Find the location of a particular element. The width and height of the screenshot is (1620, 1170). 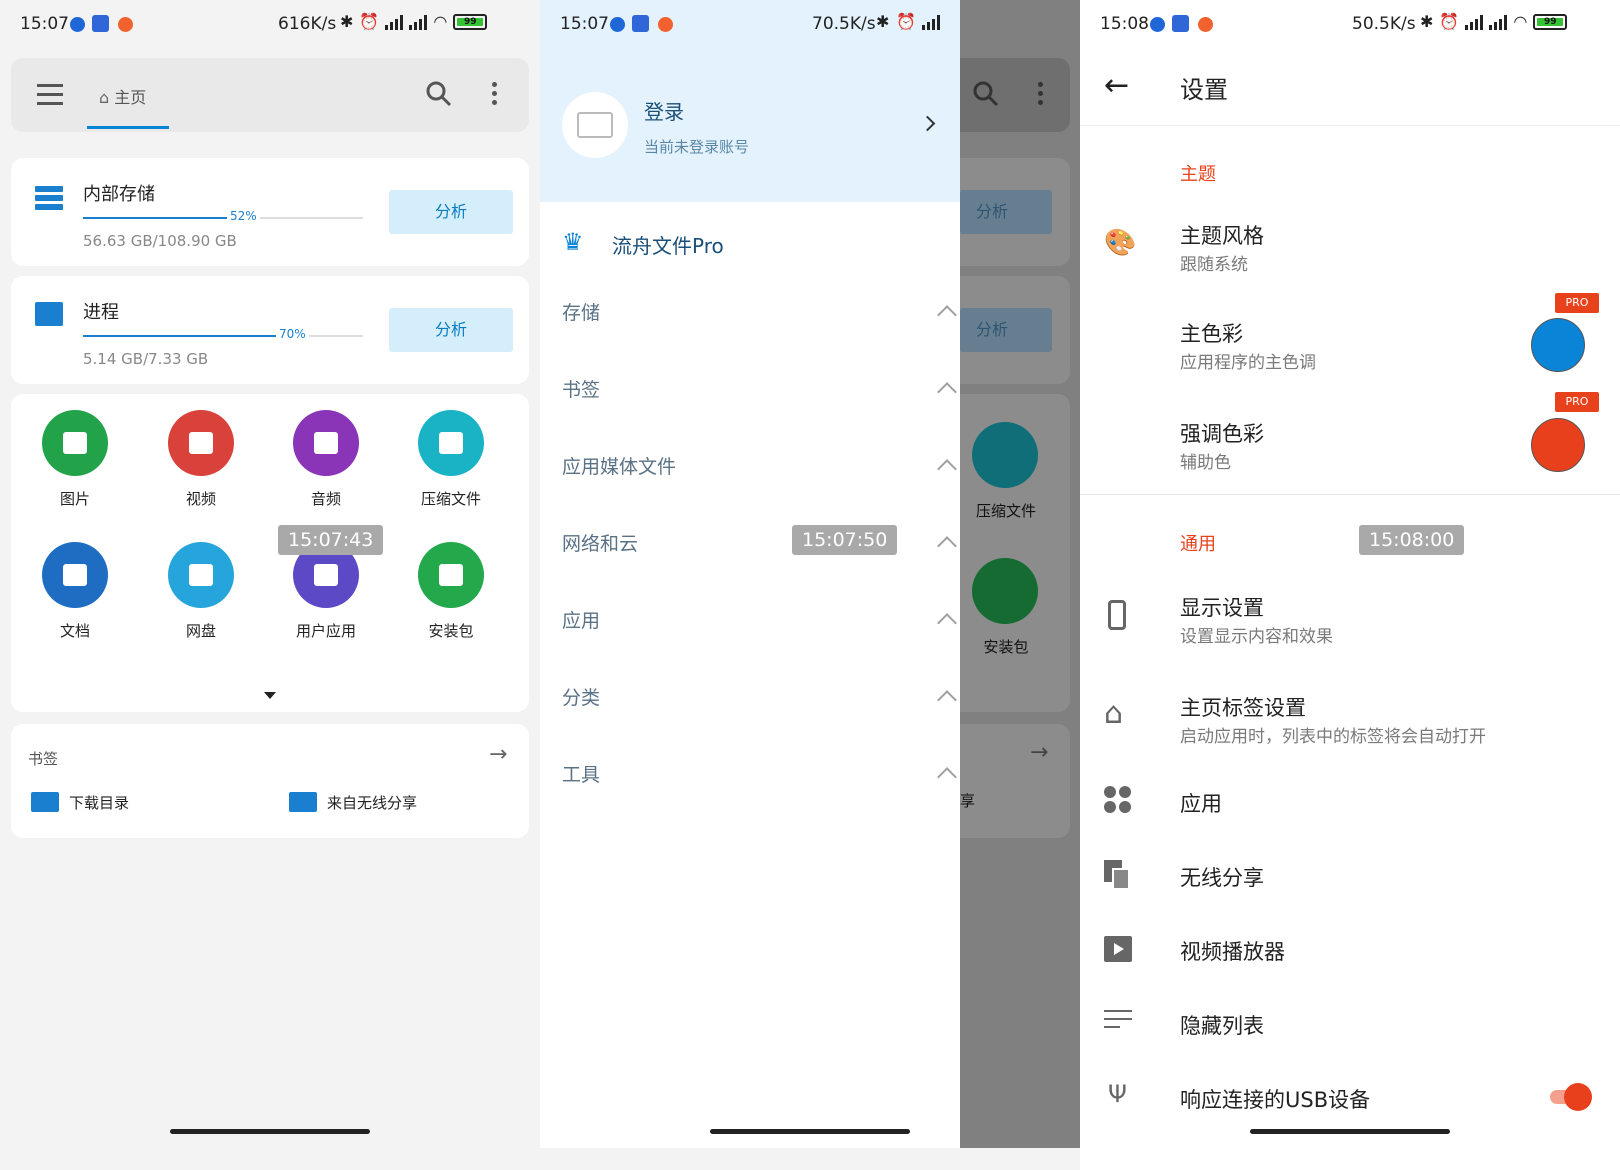

category-cloud: 网盘 is located at coordinates (201, 591).